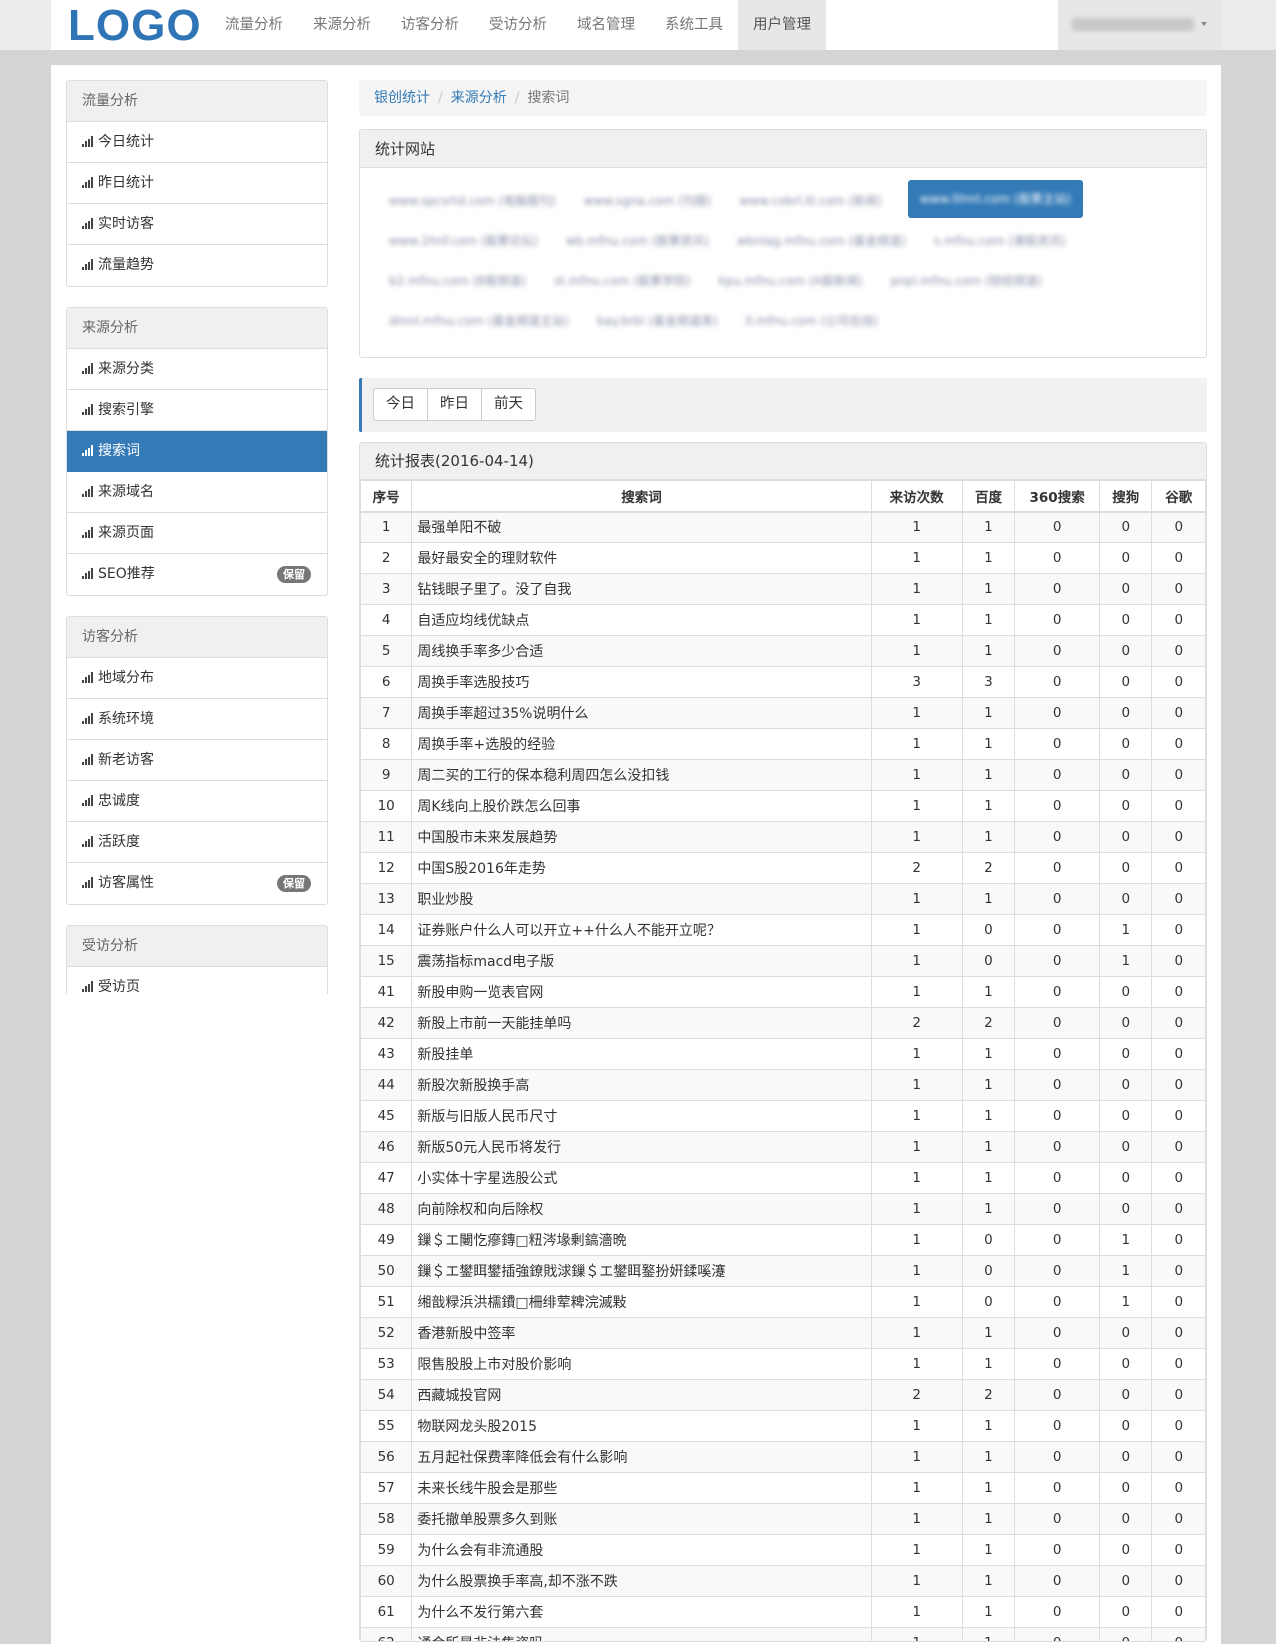 The height and width of the screenshot is (1644, 1276). Describe the element at coordinates (197, 224) in the screenshot. I see `sidebar-item: 实时访客` at that location.